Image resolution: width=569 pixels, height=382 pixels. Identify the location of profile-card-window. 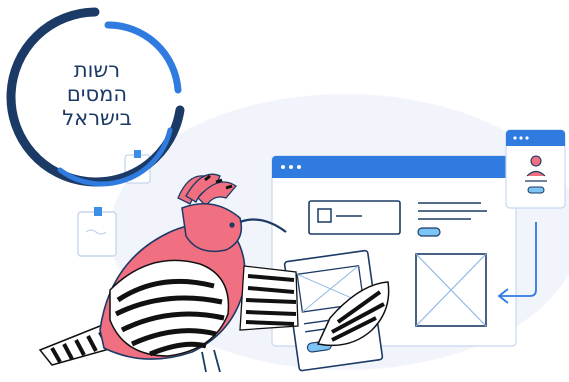
(535, 169).